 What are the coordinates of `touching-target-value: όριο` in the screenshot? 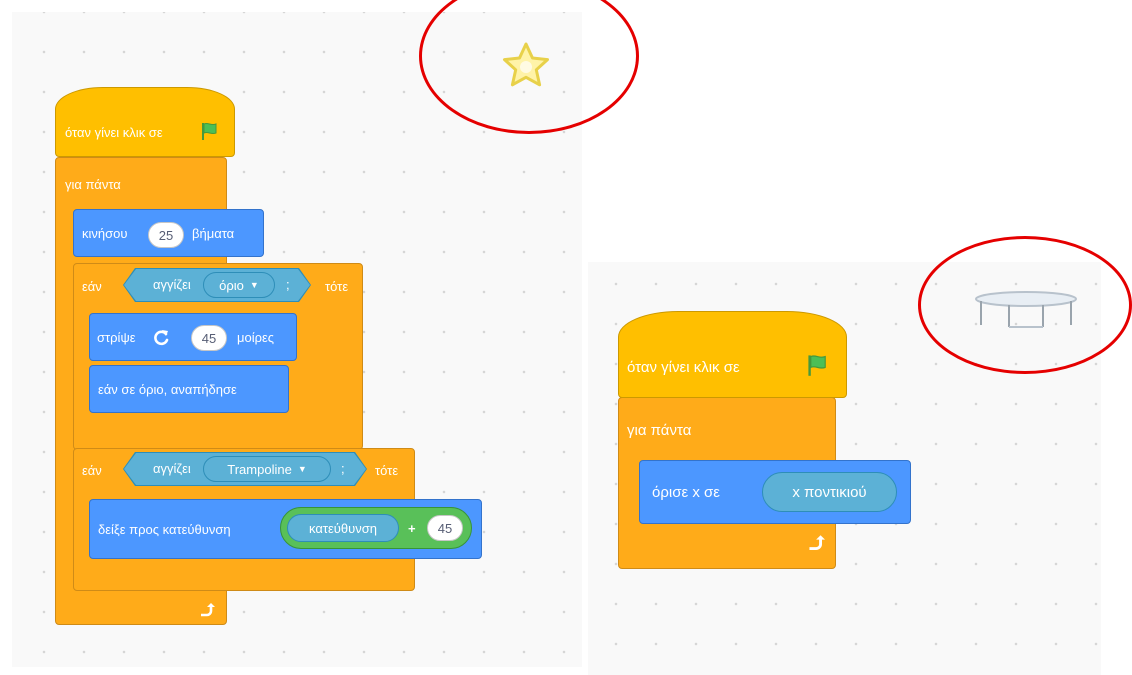 It's located at (231, 285).